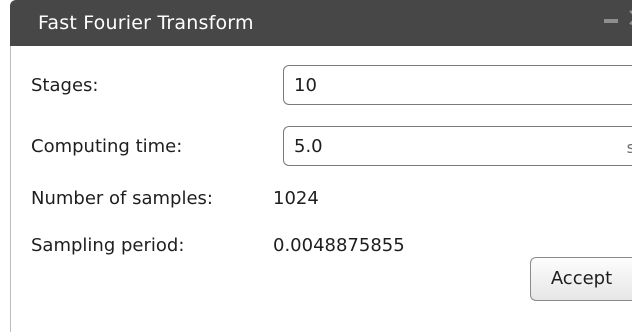  I want to click on stages-input-value: 10, so click(305, 85).